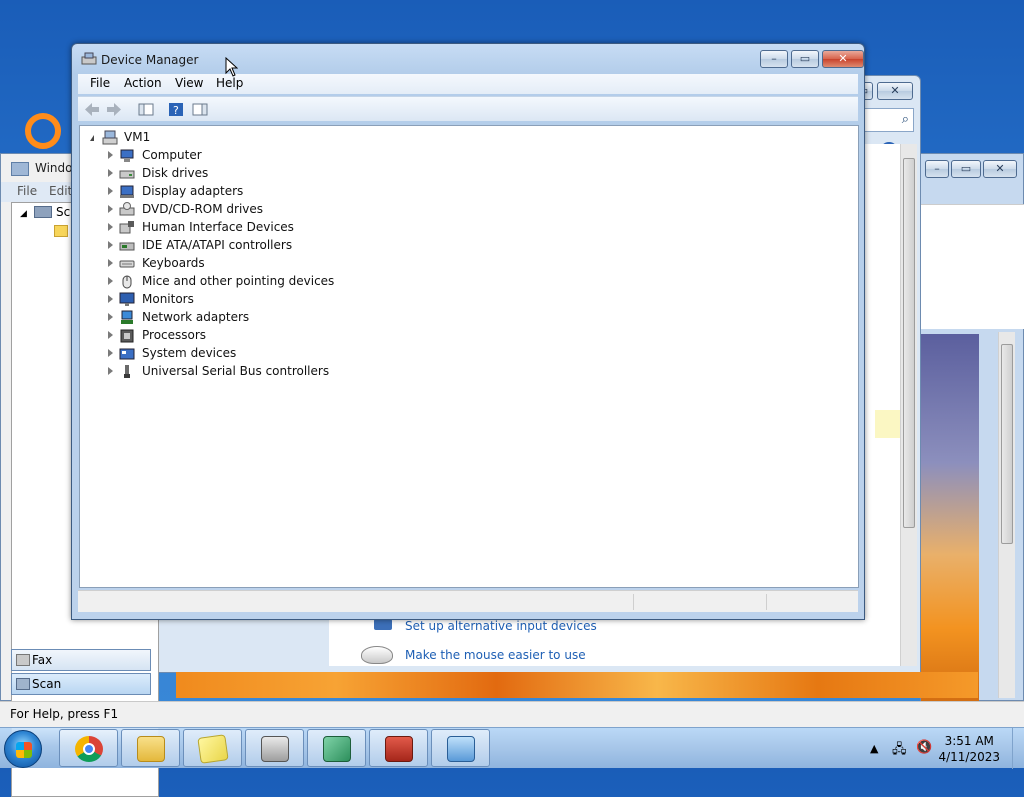  I want to click on menu-action: Action, so click(143, 83).